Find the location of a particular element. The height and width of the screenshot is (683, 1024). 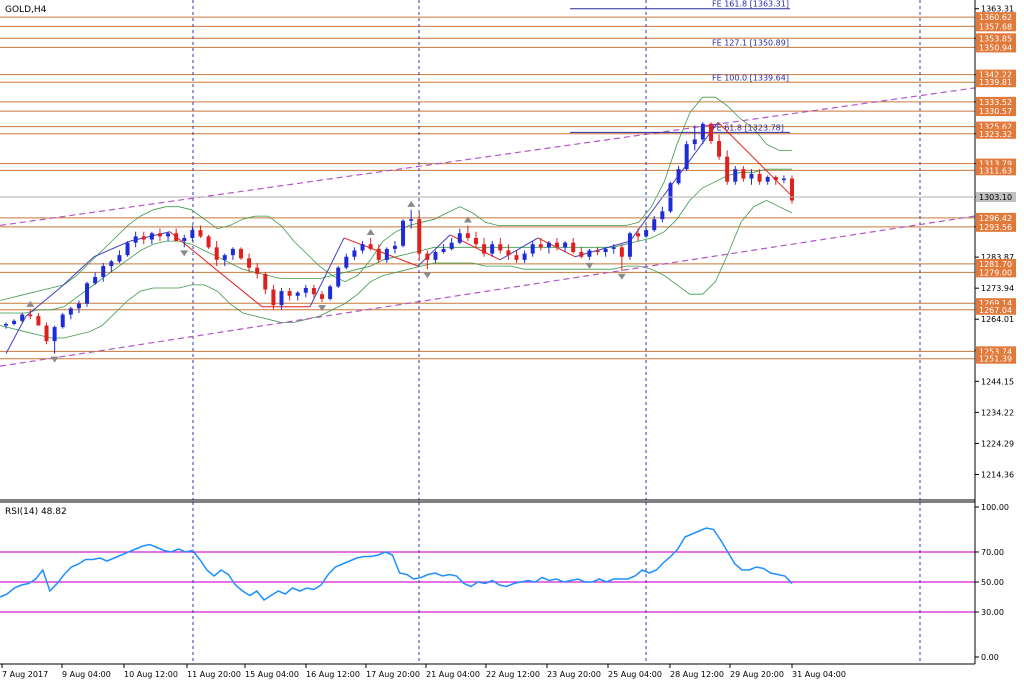

price-level-tag-label: 1251.39 is located at coordinates (995, 359).